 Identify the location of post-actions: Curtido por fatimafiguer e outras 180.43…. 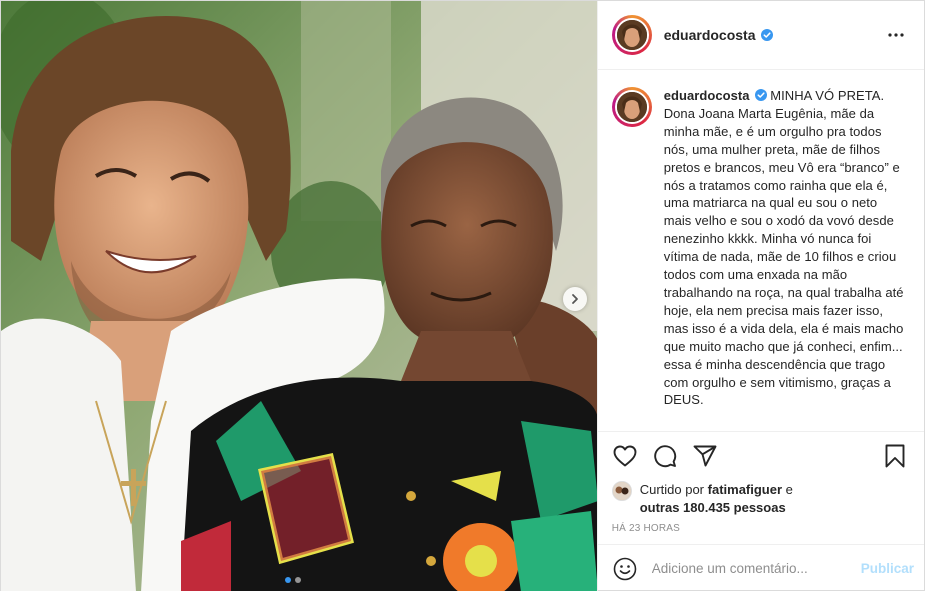
(760, 487).